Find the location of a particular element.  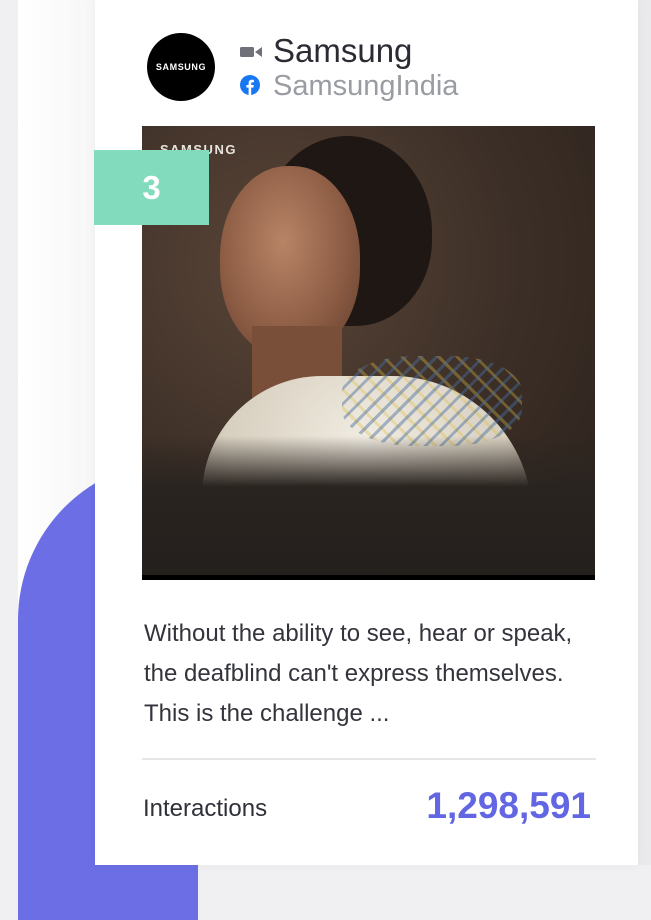

divider is located at coordinates (369, 759).